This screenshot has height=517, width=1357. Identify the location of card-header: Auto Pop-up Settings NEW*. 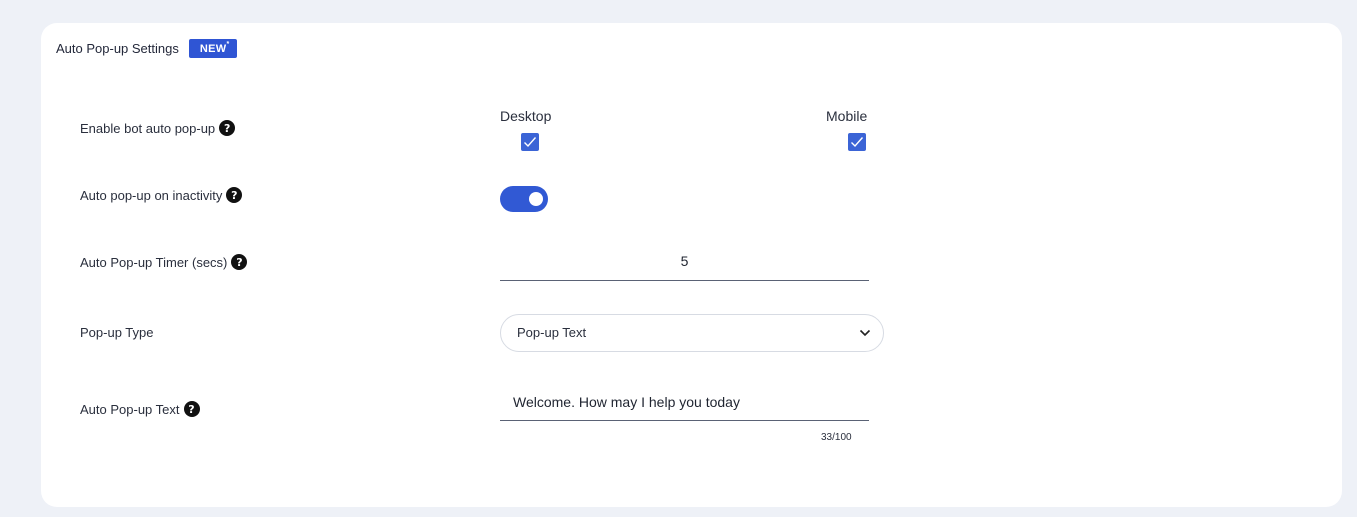
(147, 48).